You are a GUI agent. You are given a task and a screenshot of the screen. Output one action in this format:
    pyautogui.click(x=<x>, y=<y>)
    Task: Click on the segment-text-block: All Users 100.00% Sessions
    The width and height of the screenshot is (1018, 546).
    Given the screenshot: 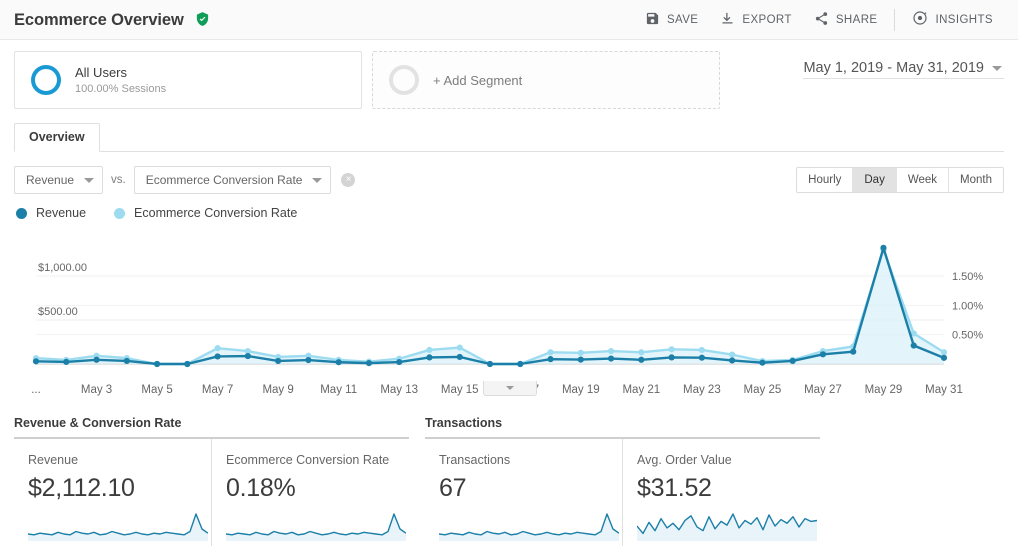 What is the action you would take?
    pyautogui.click(x=120, y=80)
    